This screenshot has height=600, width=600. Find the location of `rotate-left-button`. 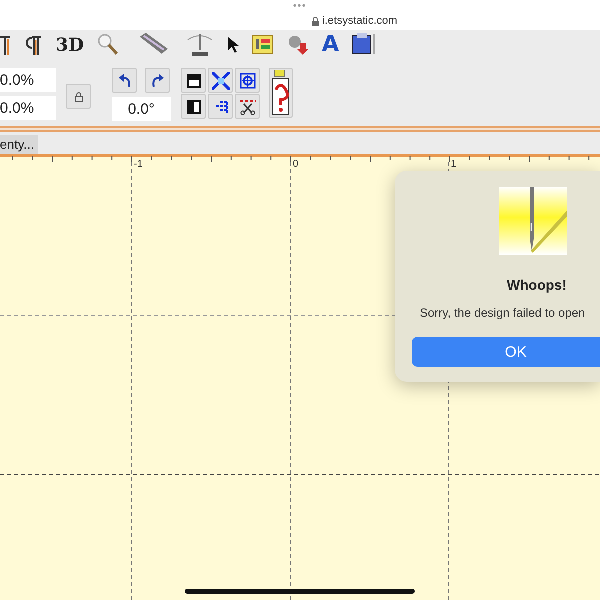

rotate-left-button is located at coordinates (124, 80).